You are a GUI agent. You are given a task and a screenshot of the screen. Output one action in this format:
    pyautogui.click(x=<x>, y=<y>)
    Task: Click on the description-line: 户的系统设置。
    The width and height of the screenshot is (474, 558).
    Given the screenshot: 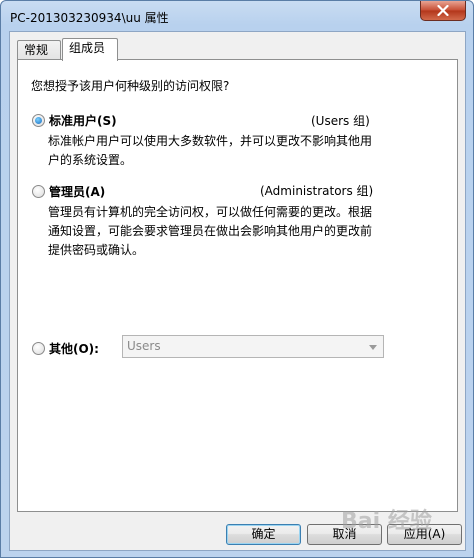 What is the action you would take?
    pyautogui.click(x=90, y=160)
    